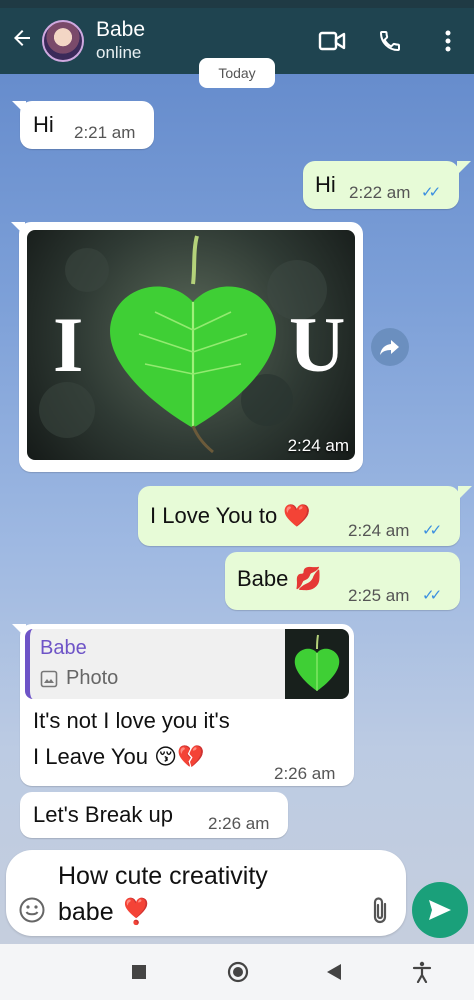  Describe the element at coordinates (105, 132) in the screenshot. I see `message-time: 2:21 am` at that location.